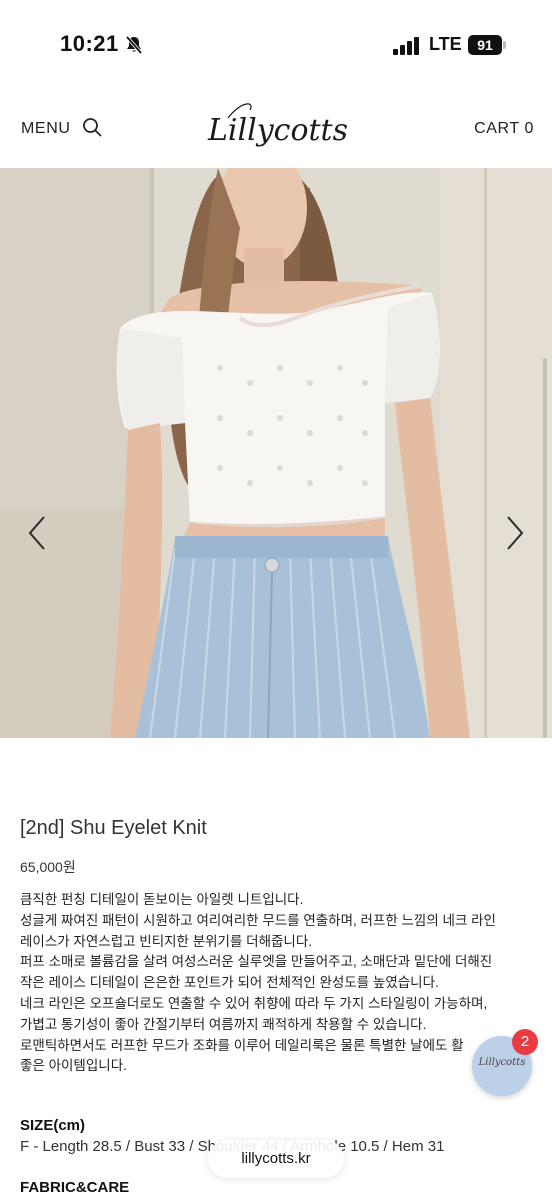 The image size is (552, 1200). What do you see at coordinates (162, 899) in the screenshot?
I see `description-line: 큼직한 펀칭 디테일이 돋보이는 아일렛 니트입니다.` at bounding box center [162, 899].